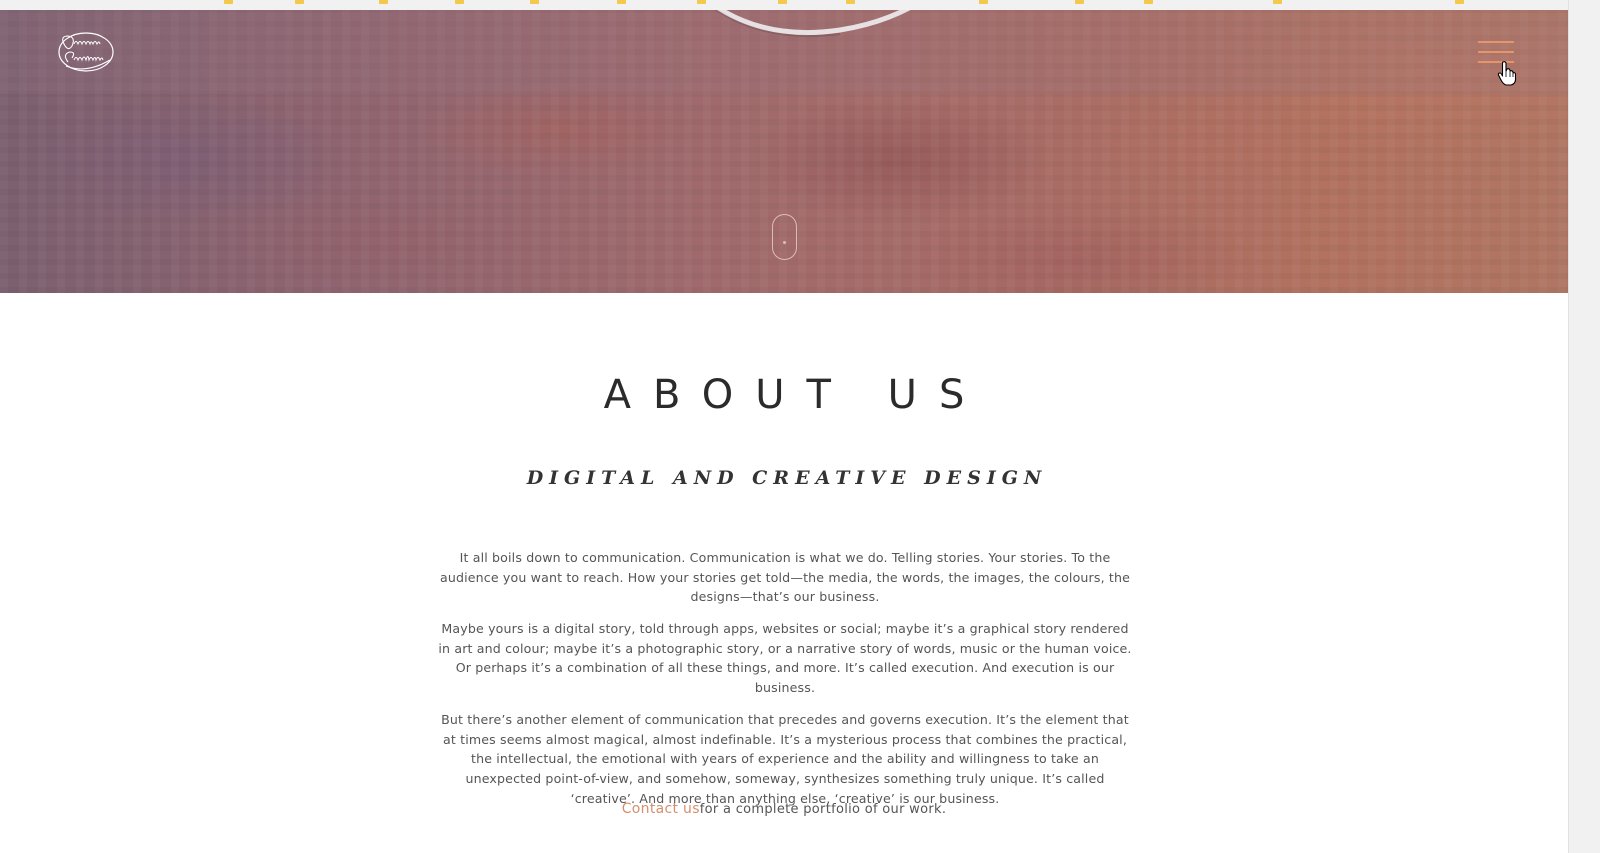 Image resolution: width=1600 pixels, height=853 pixels. What do you see at coordinates (86, 53) in the screenshot?
I see `omniart-creative-logo` at bounding box center [86, 53].